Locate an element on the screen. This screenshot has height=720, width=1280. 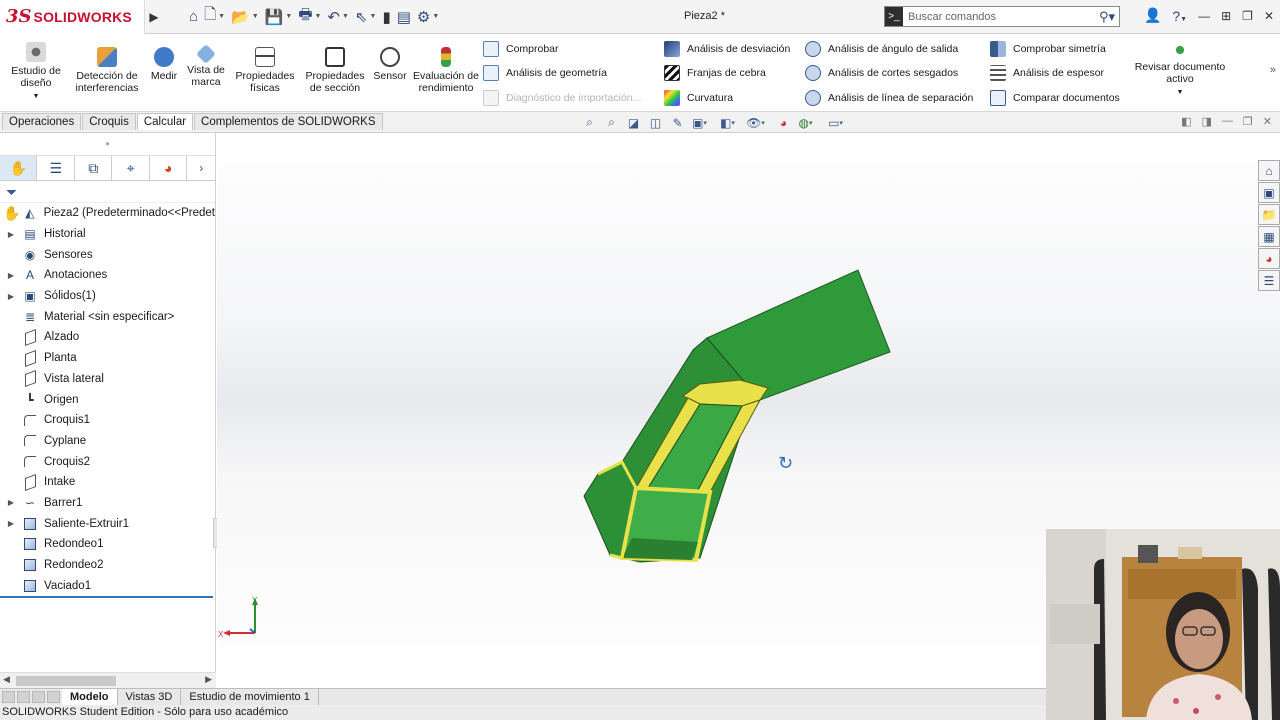
sensor-button: Sensor is located at coordinates (390, 64).